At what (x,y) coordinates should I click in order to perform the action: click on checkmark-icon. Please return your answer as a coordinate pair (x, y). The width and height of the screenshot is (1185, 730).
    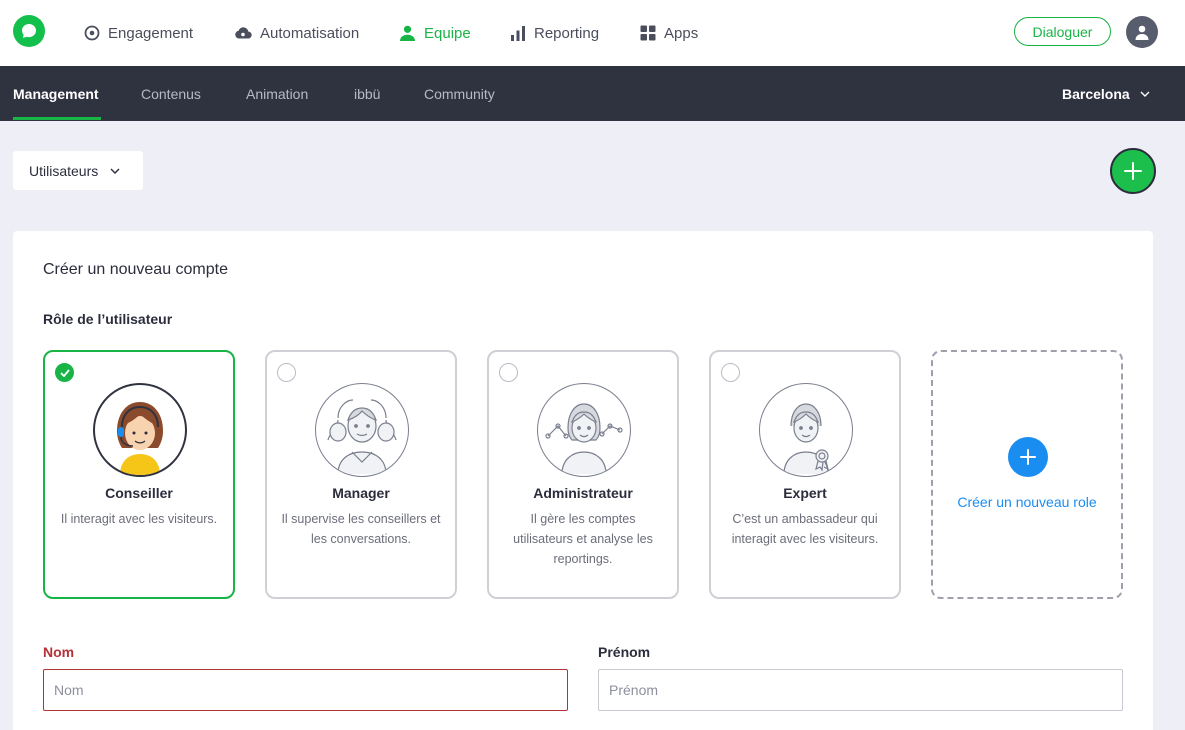
    Looking at the image, I should click on (64, 372).